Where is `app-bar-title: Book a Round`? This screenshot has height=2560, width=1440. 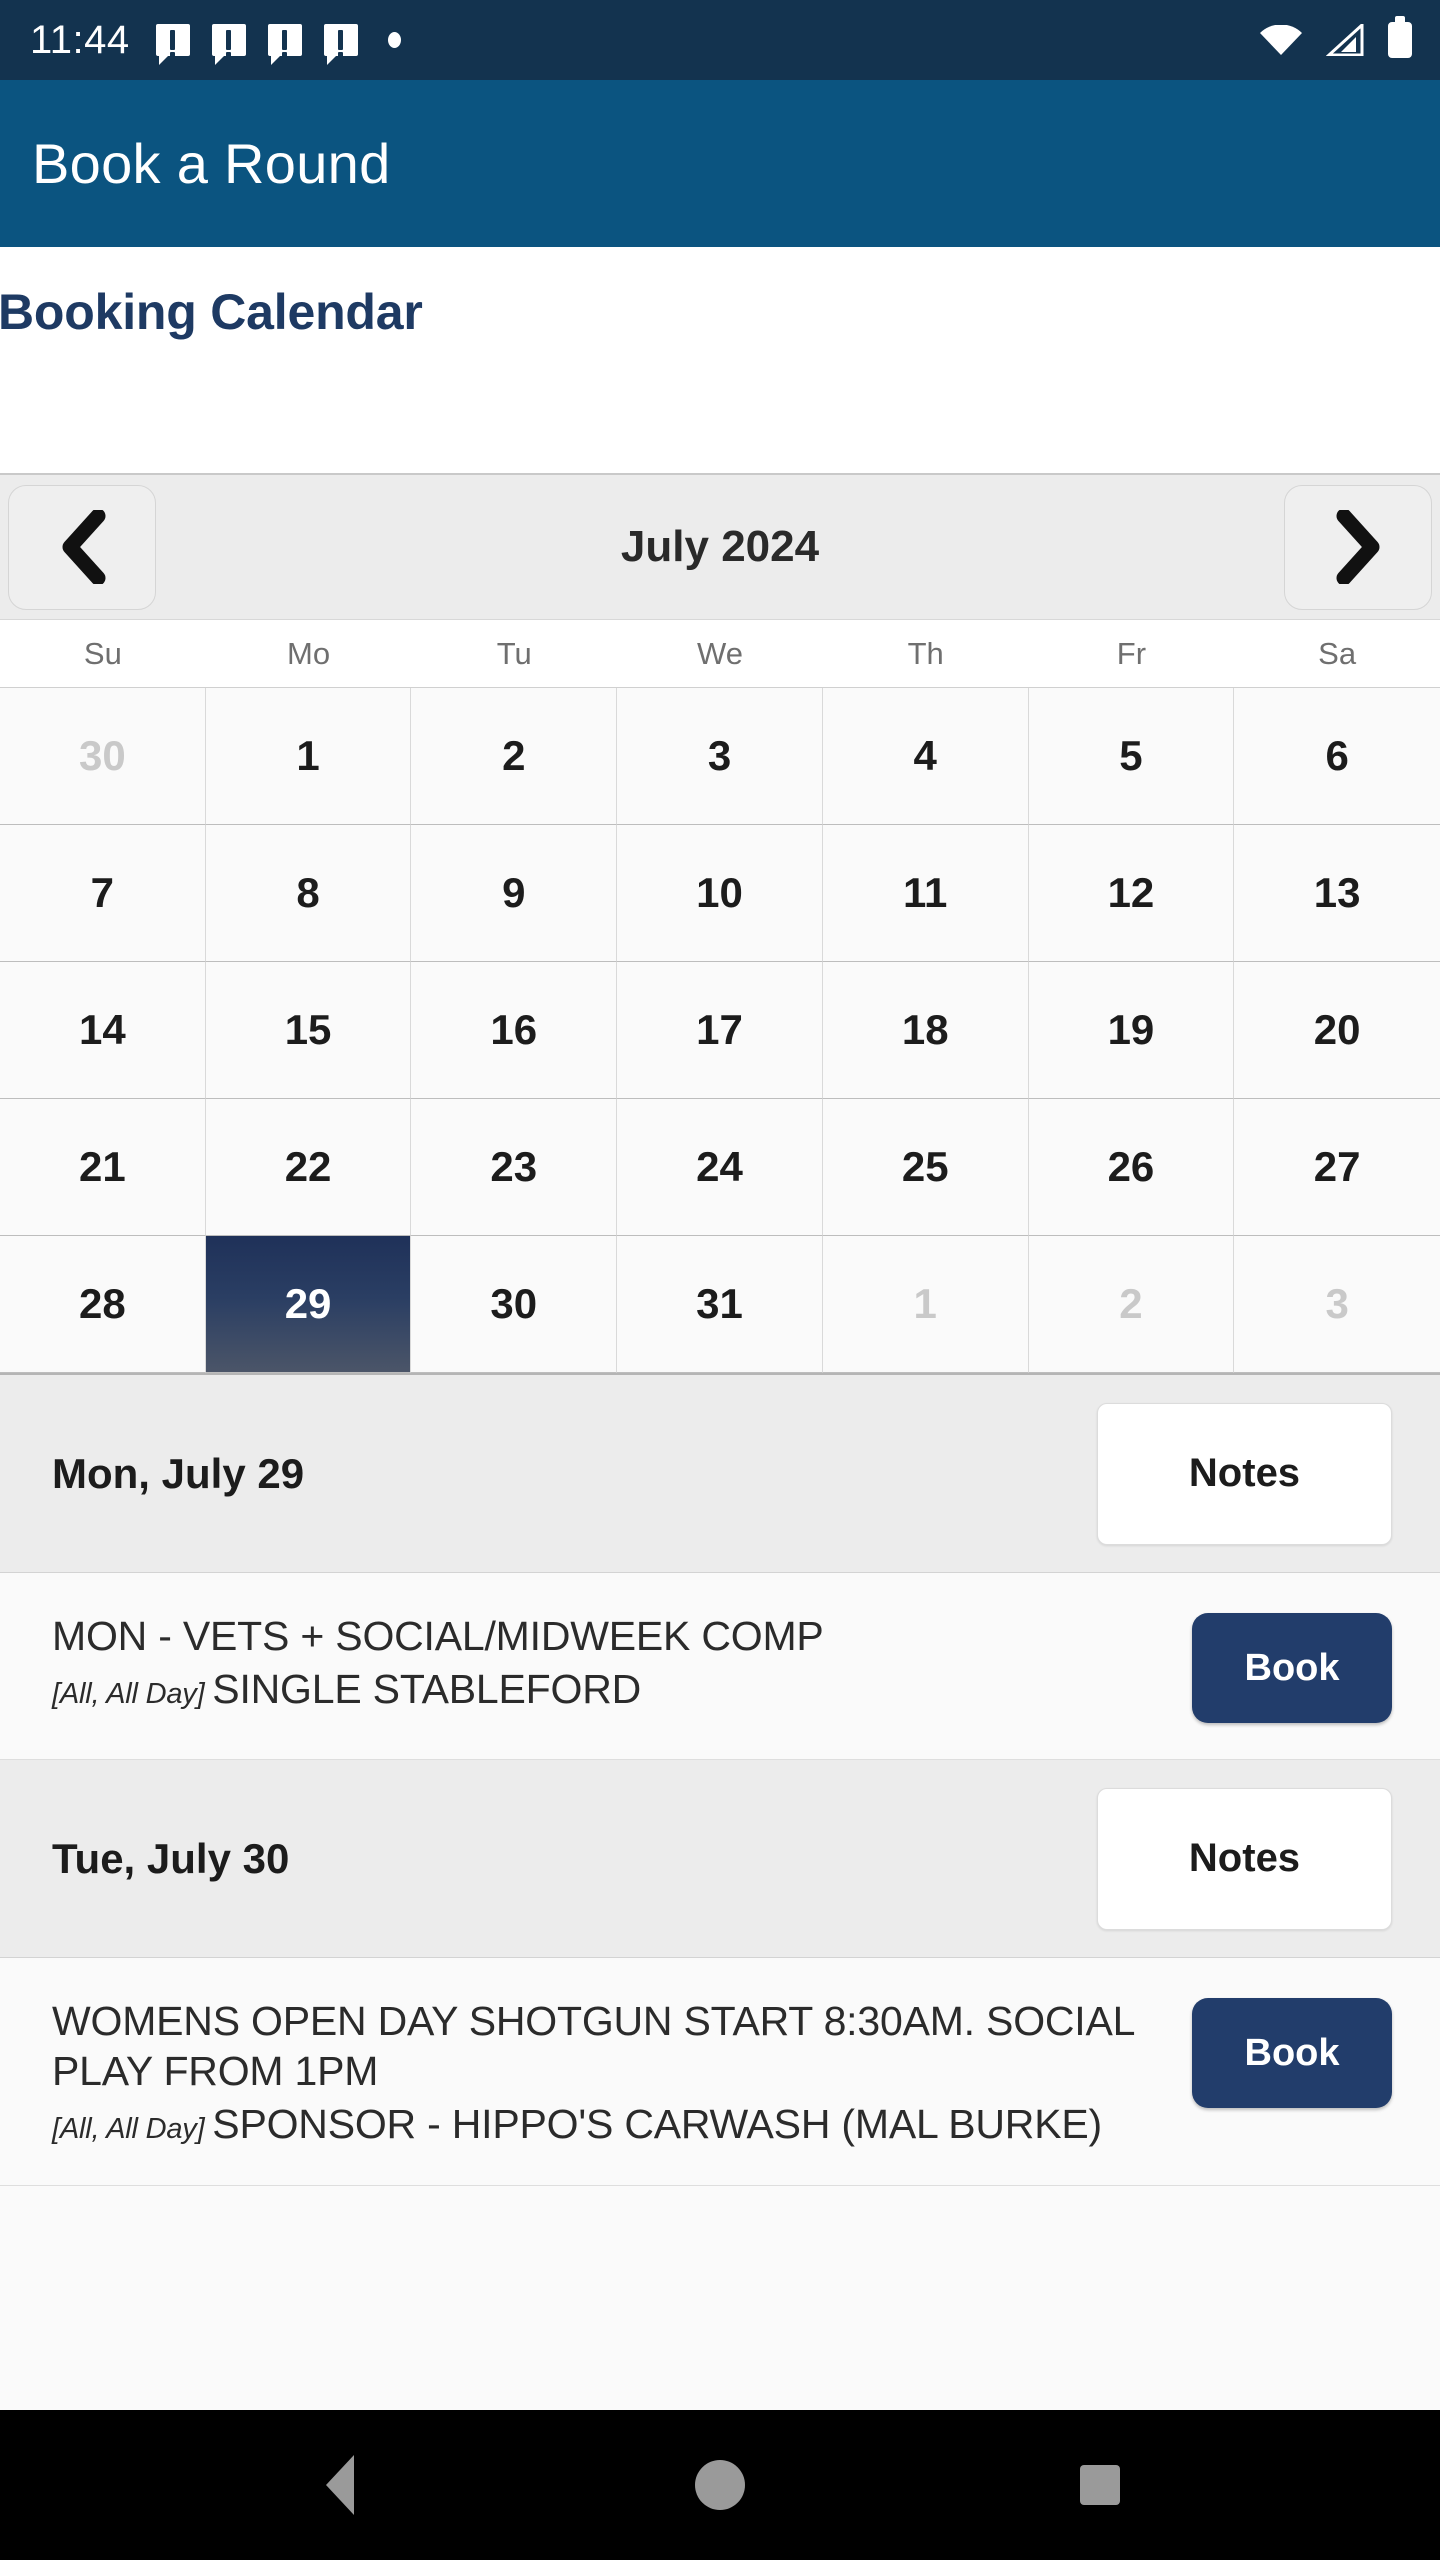
app-bar-title: Book a Round is located at coordinates (211, 163).